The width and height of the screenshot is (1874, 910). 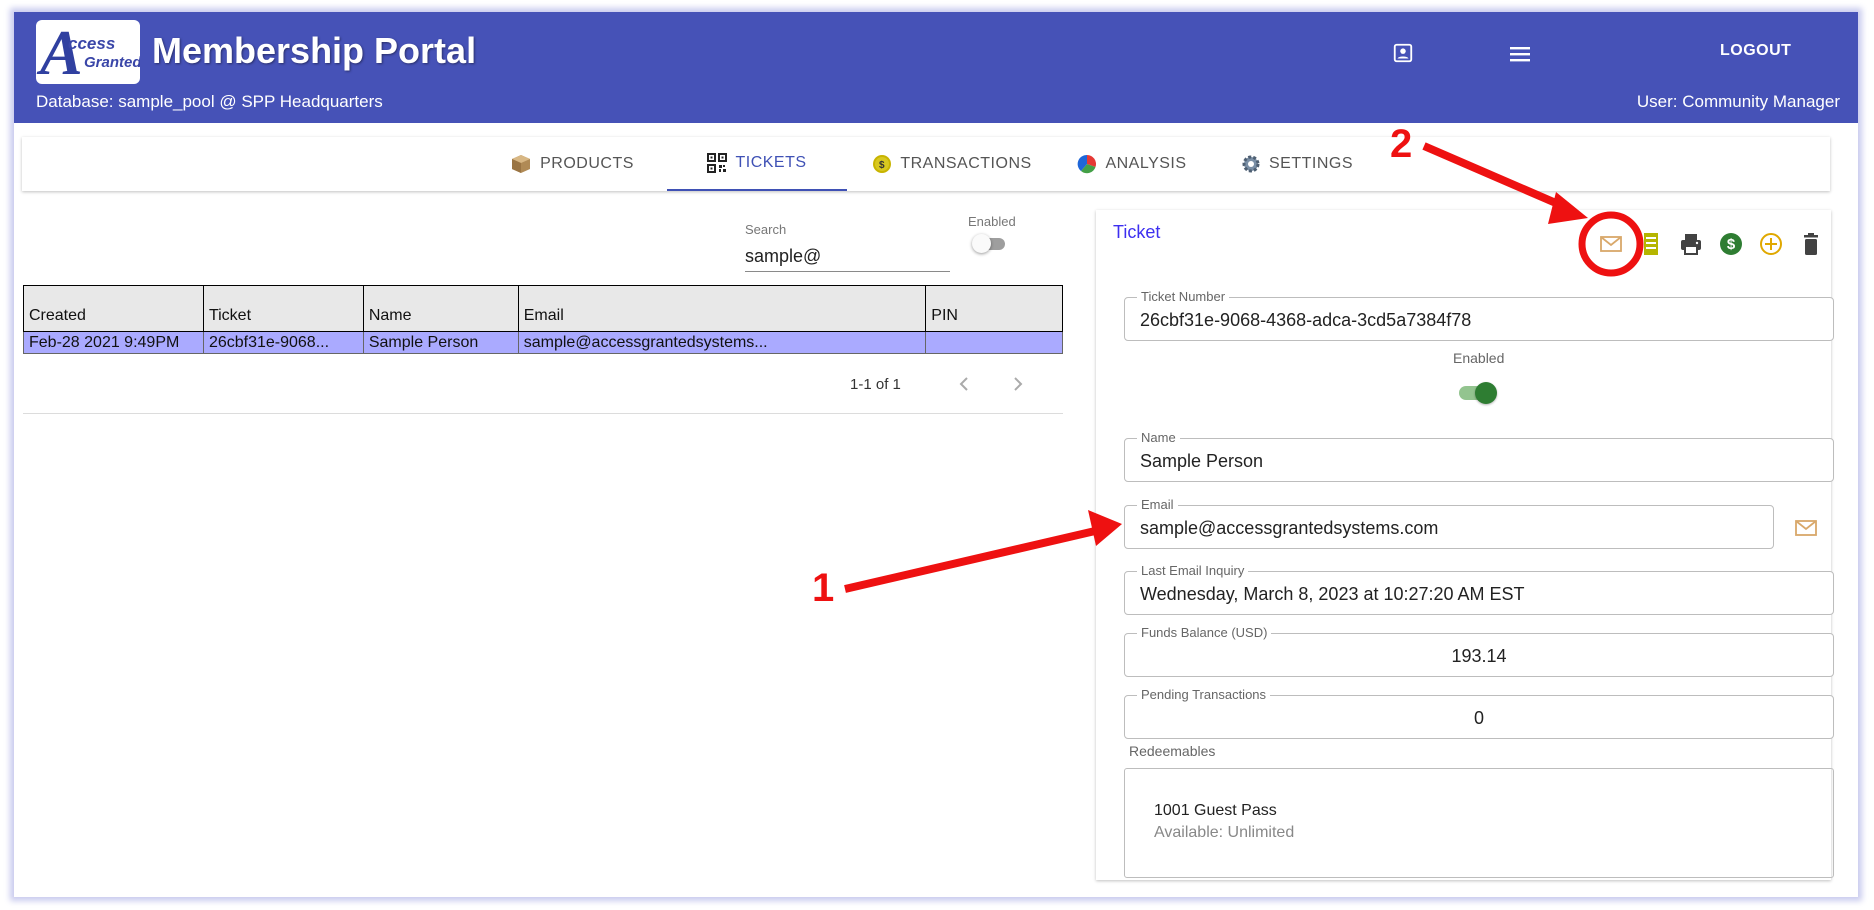 I want to click on pagination-range: 1-1 of 1, so click(x=875, y=384).